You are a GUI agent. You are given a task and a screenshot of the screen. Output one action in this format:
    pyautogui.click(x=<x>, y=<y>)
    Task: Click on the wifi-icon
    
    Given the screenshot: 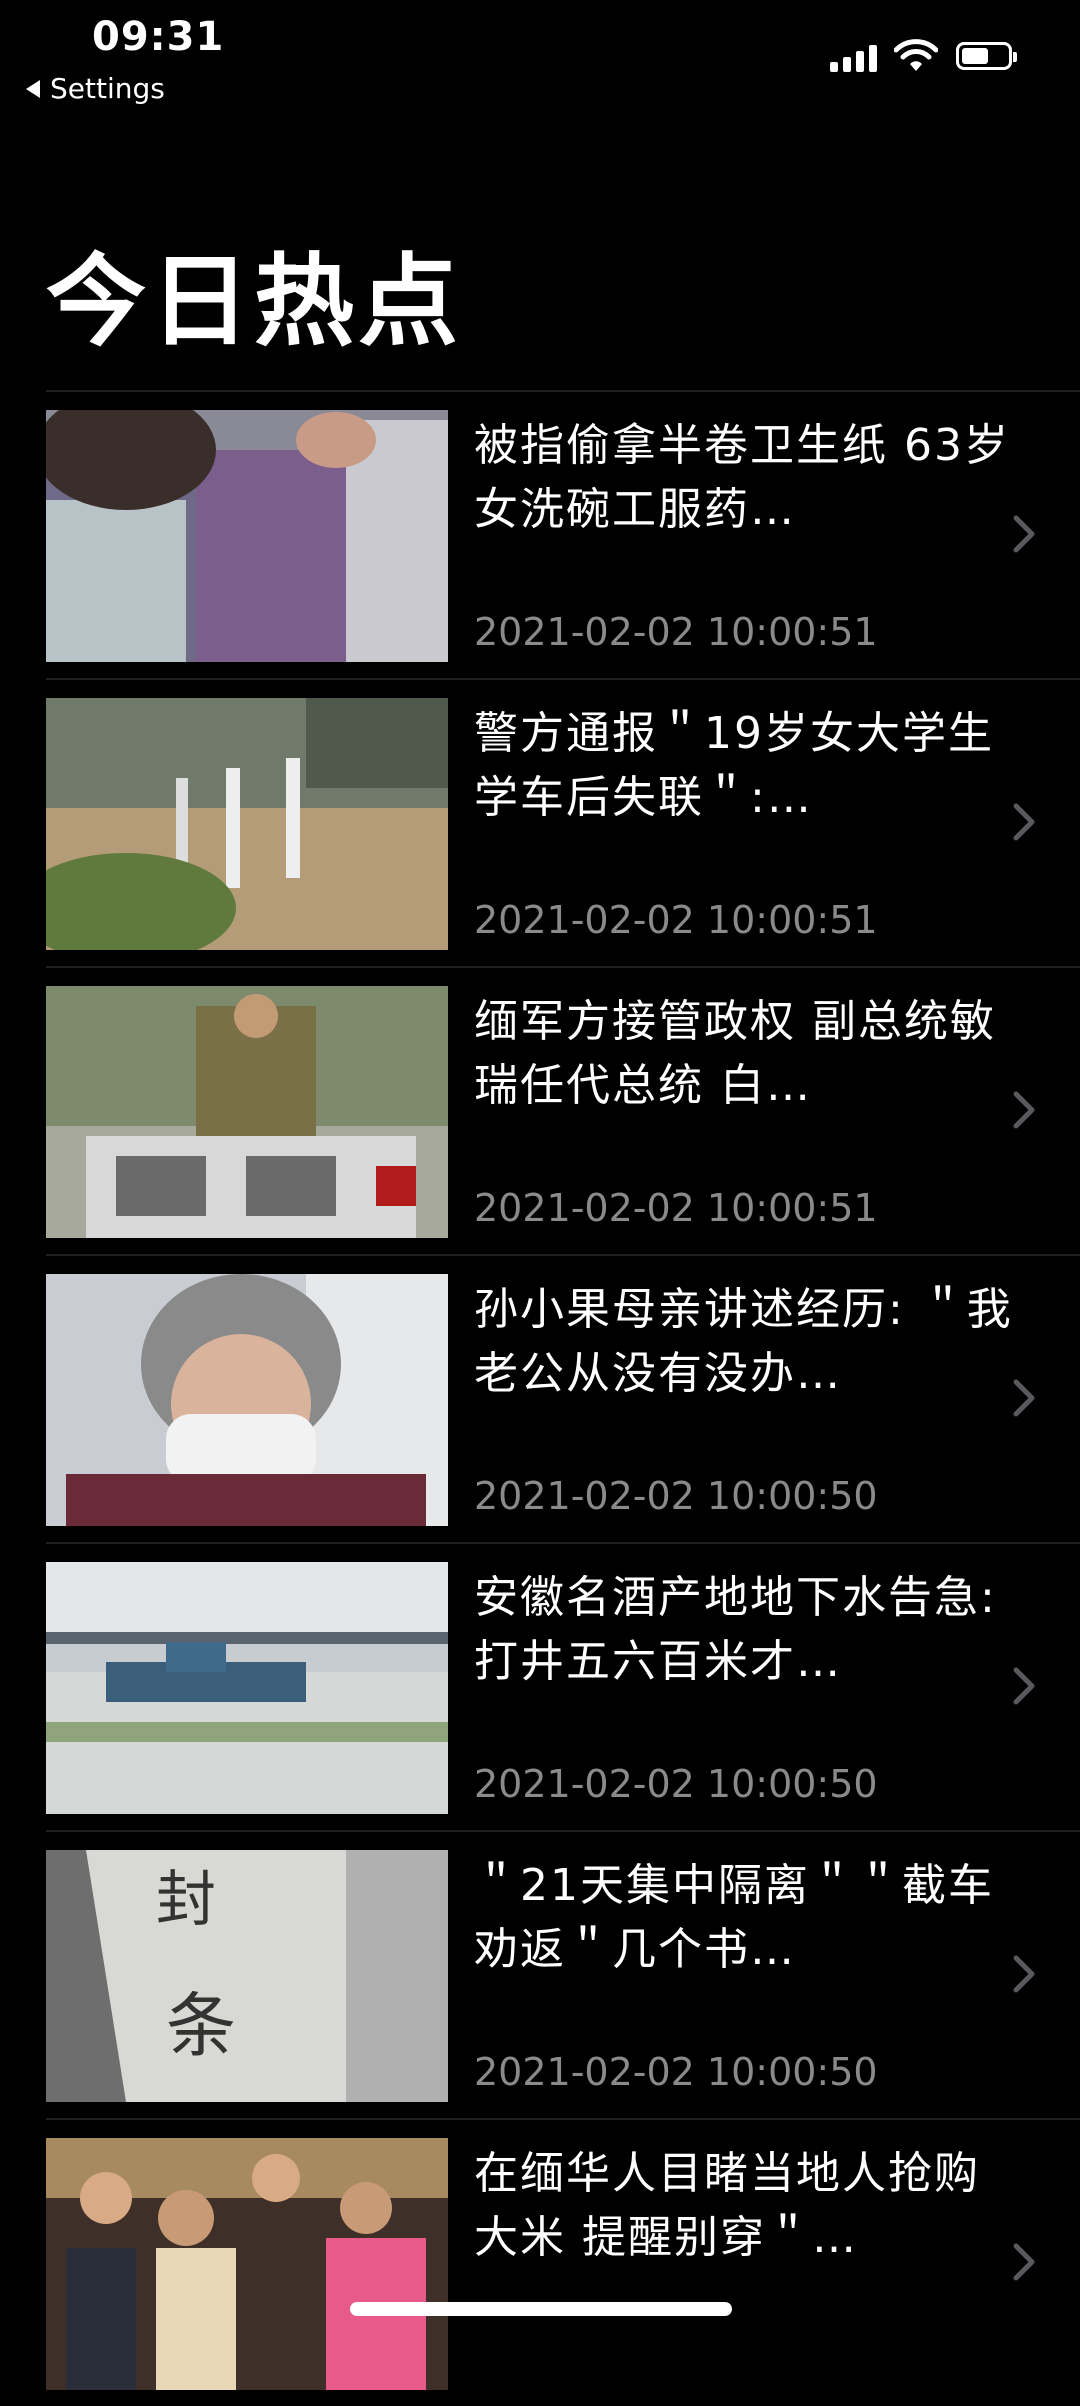 What is the action you would take?
    pyautogui.click(x=916, y=55)
    